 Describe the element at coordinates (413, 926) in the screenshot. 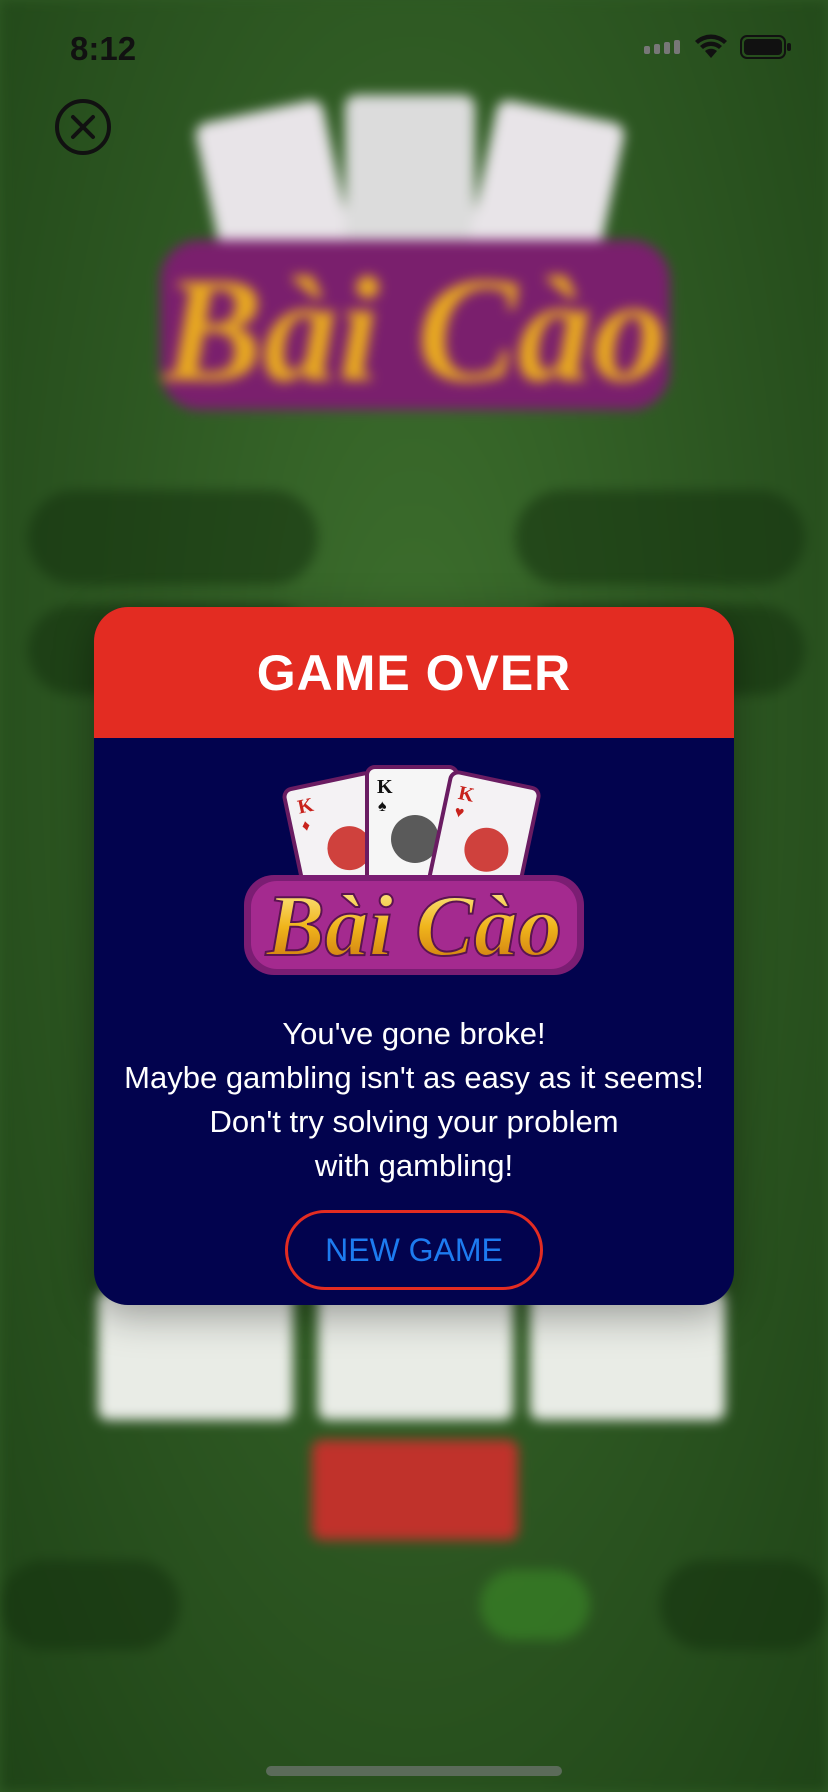

I see `logo-text: Bài Cào` at that location.